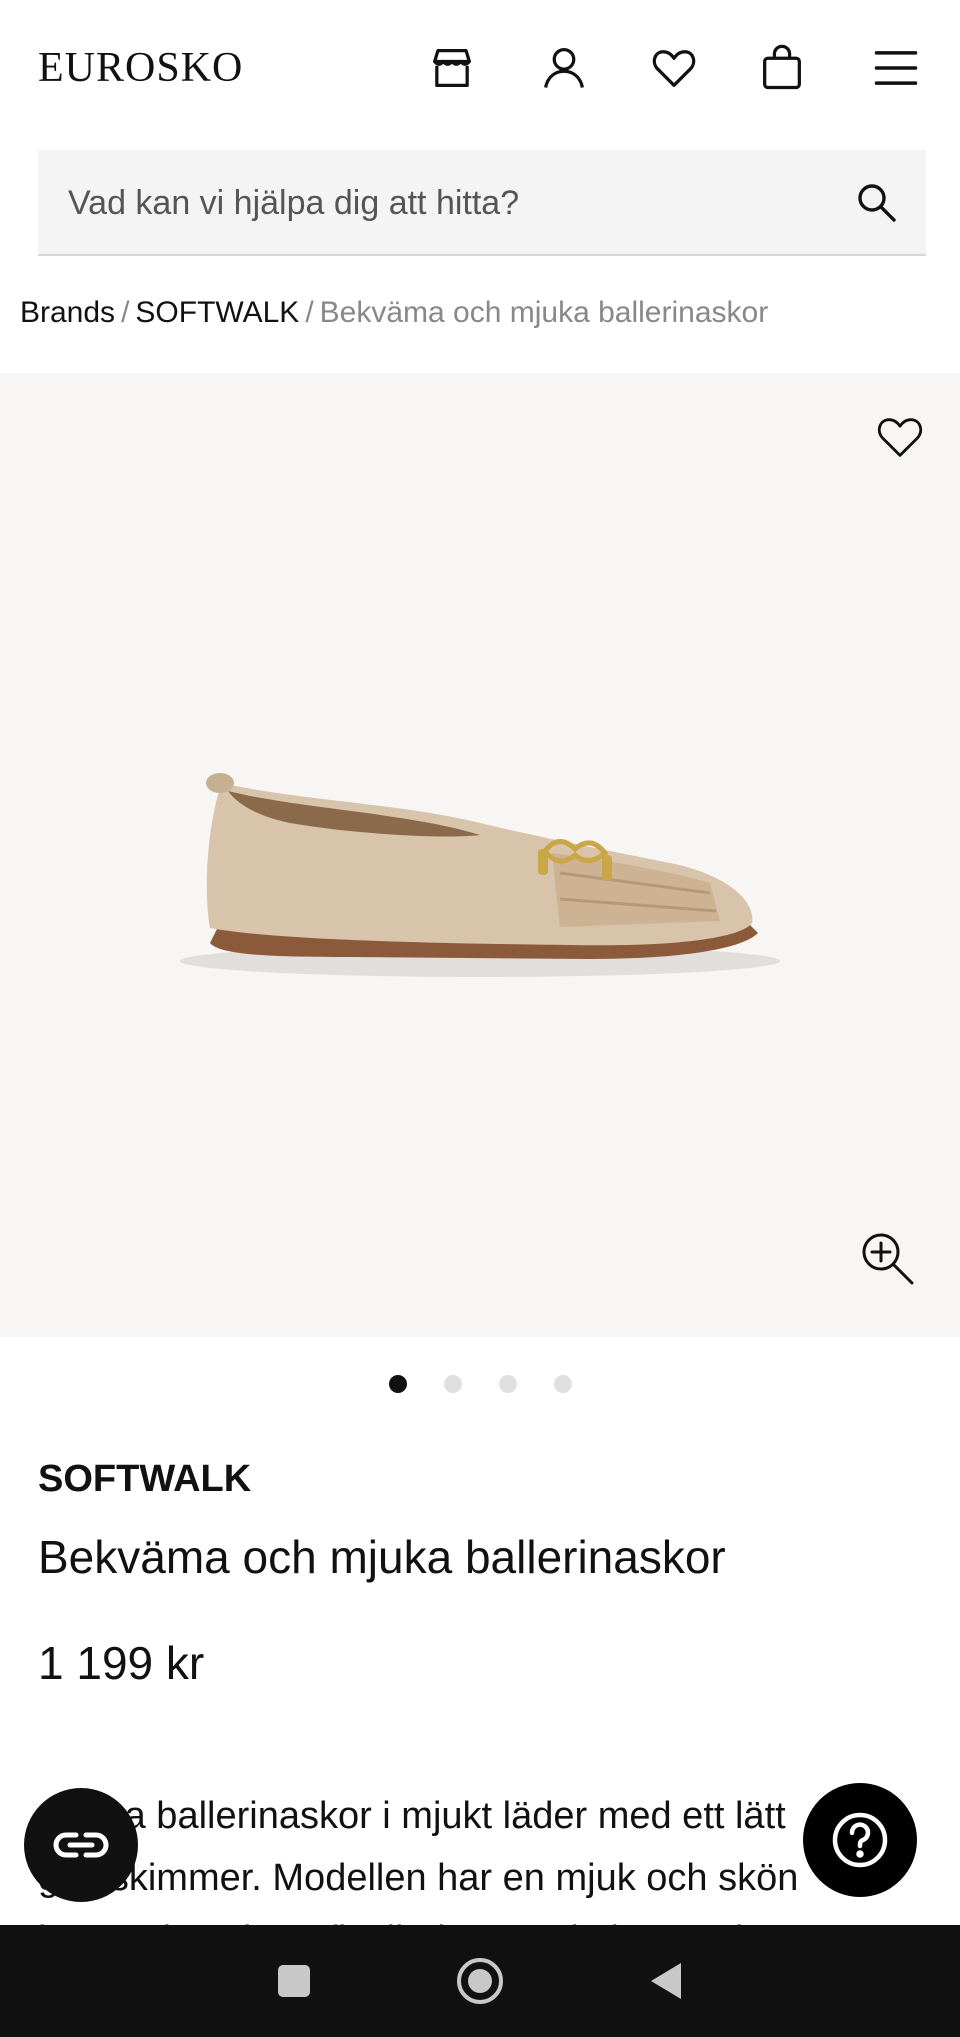  What do you see at coordinates (674, 68) in the screenshot?
I see `wishlist-icon` at bounding box center [674, 68].